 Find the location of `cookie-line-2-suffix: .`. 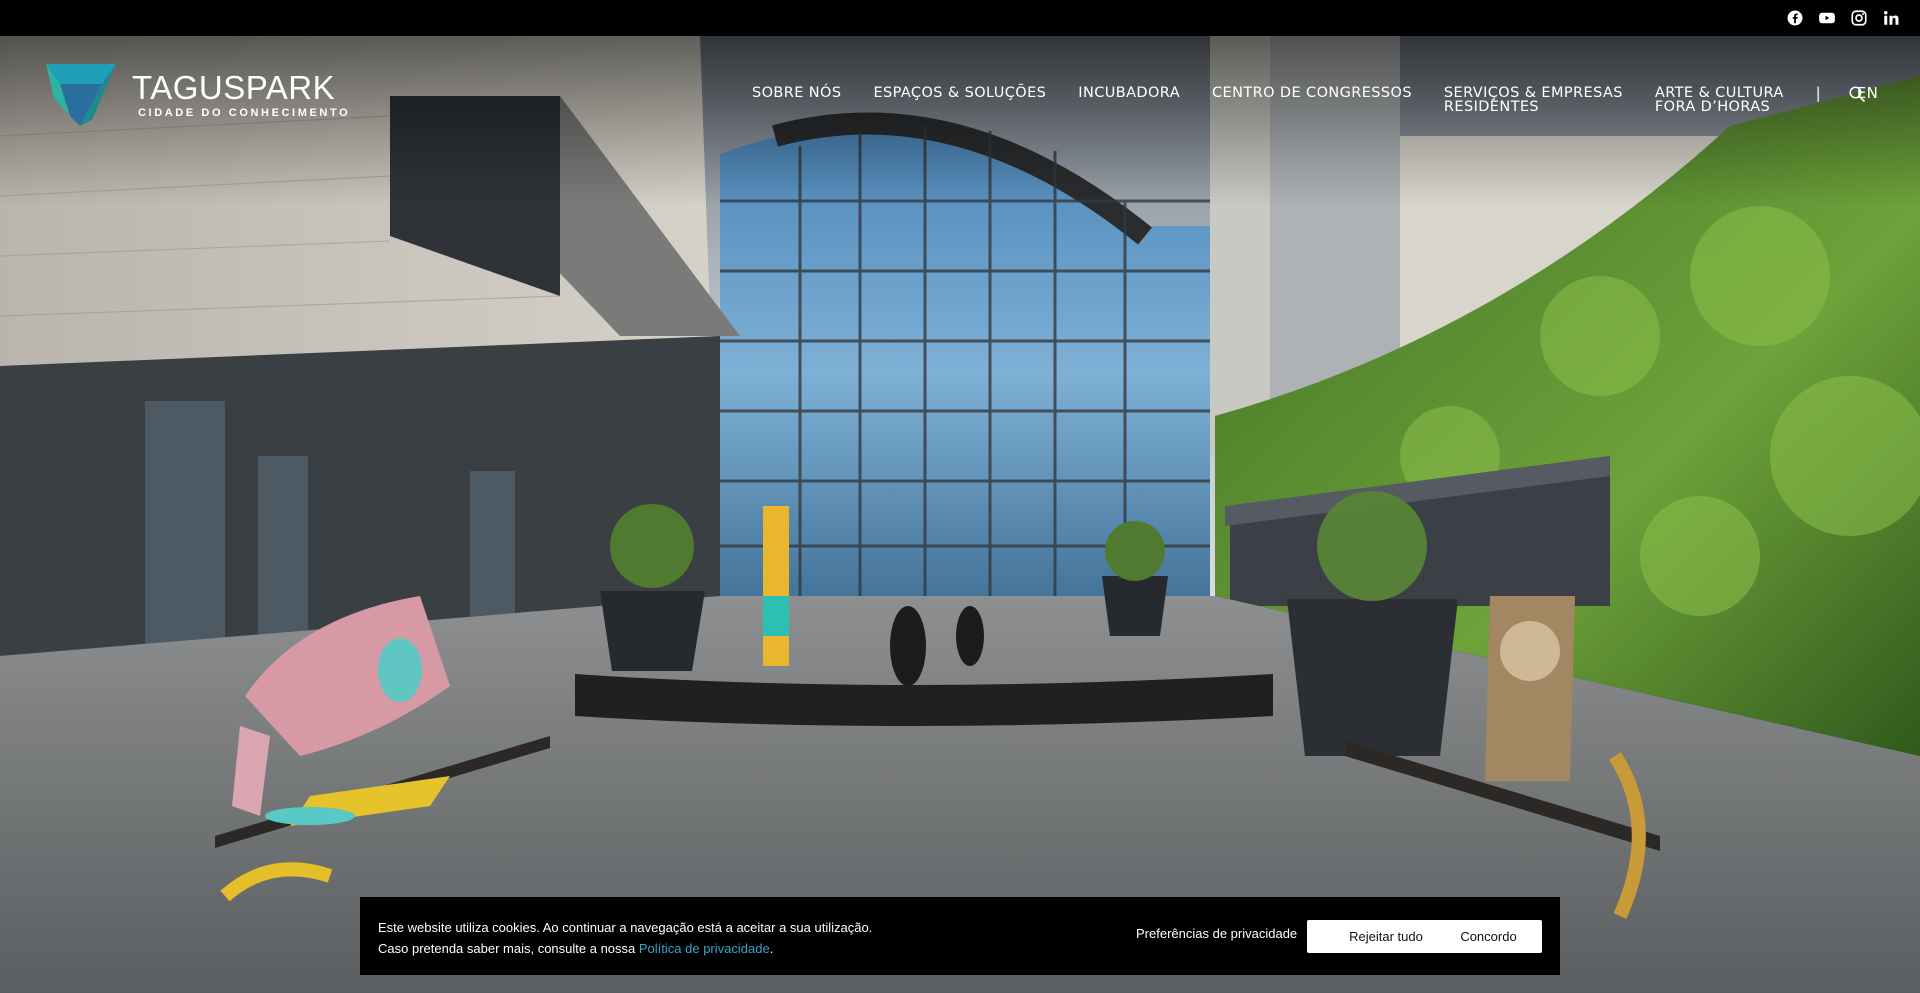

cookie-line-2-suffix: . is located at coordinates (771, 948).